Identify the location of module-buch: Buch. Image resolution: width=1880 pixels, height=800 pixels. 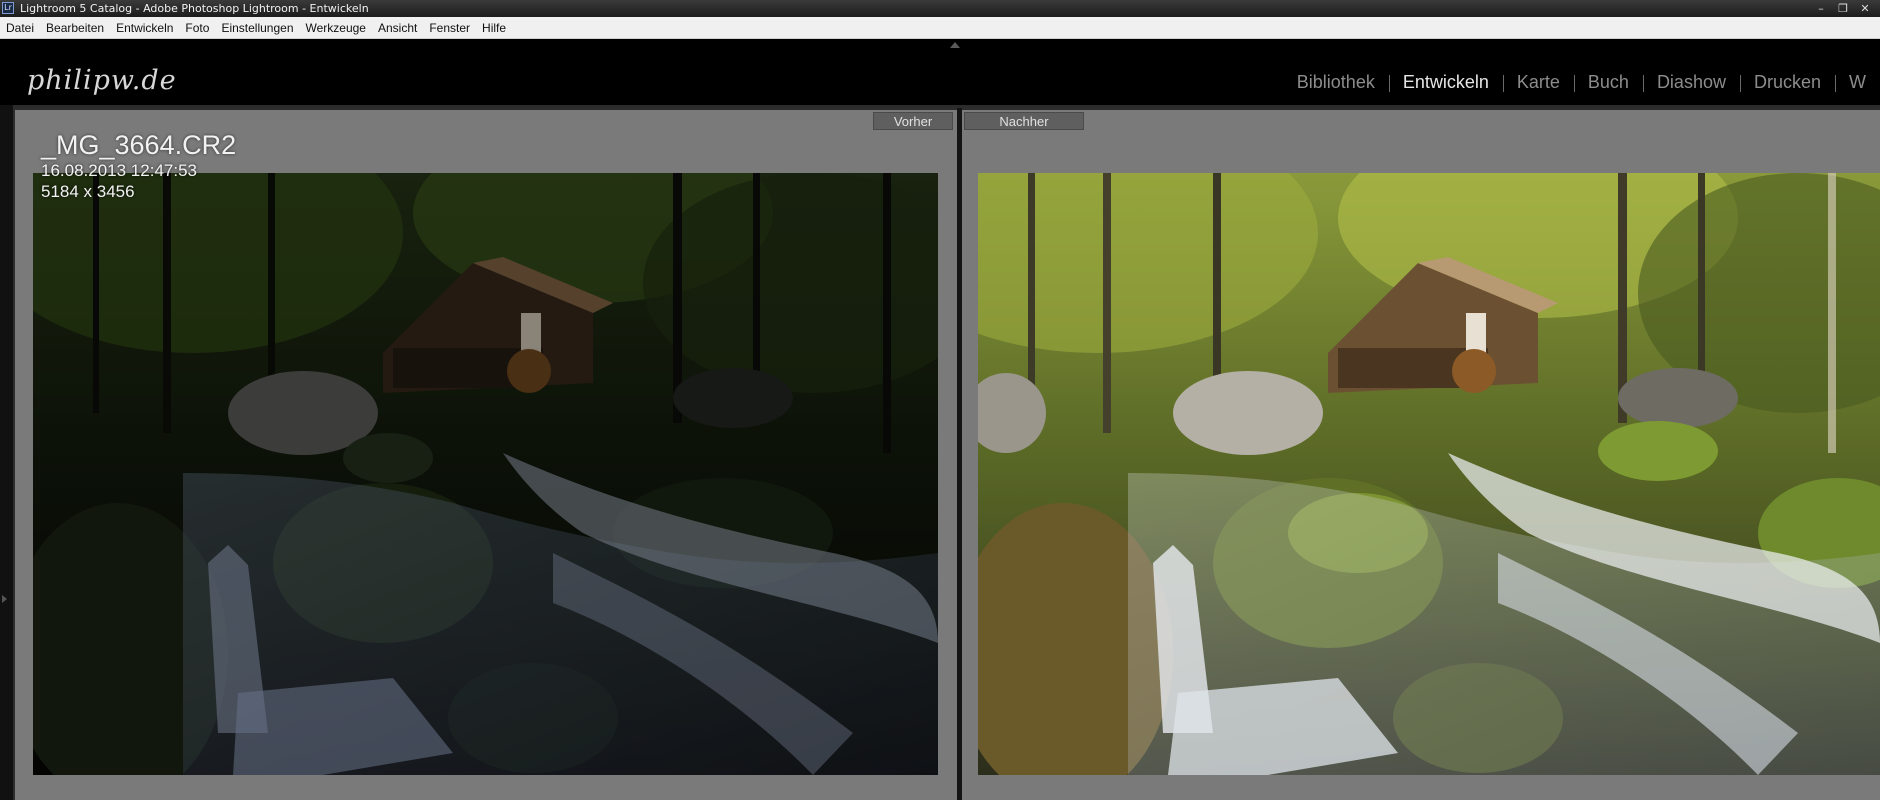
(1608, 82).